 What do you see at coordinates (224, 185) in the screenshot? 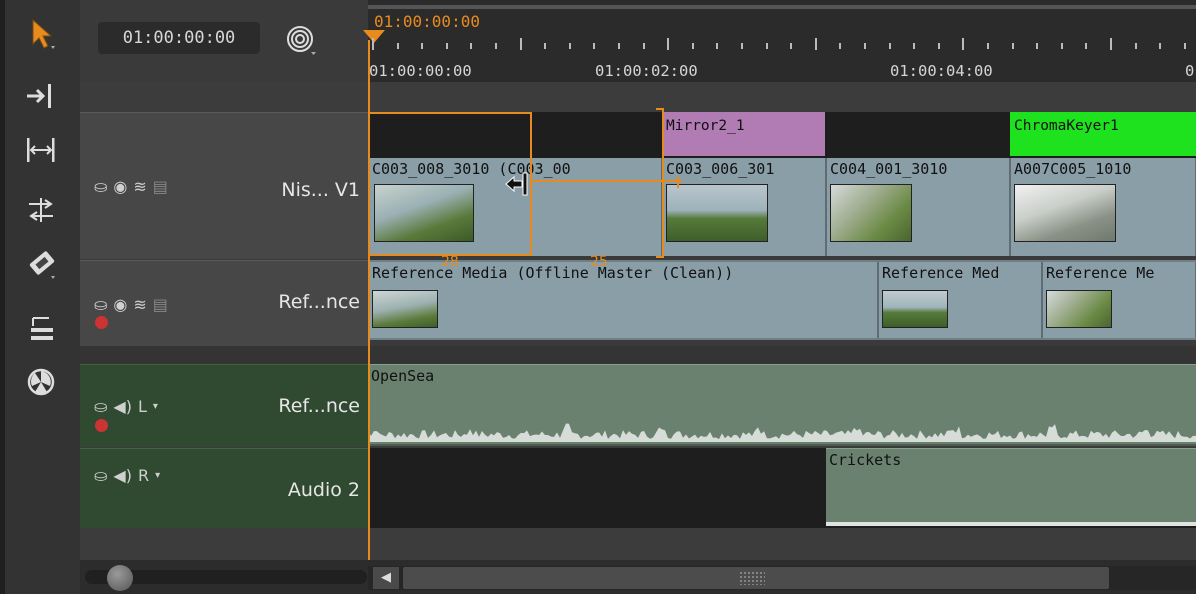
I see `track-header-v1: ⛀ ◉ ≋ ▤ Nis... V1` at bounding box center [224, 185].